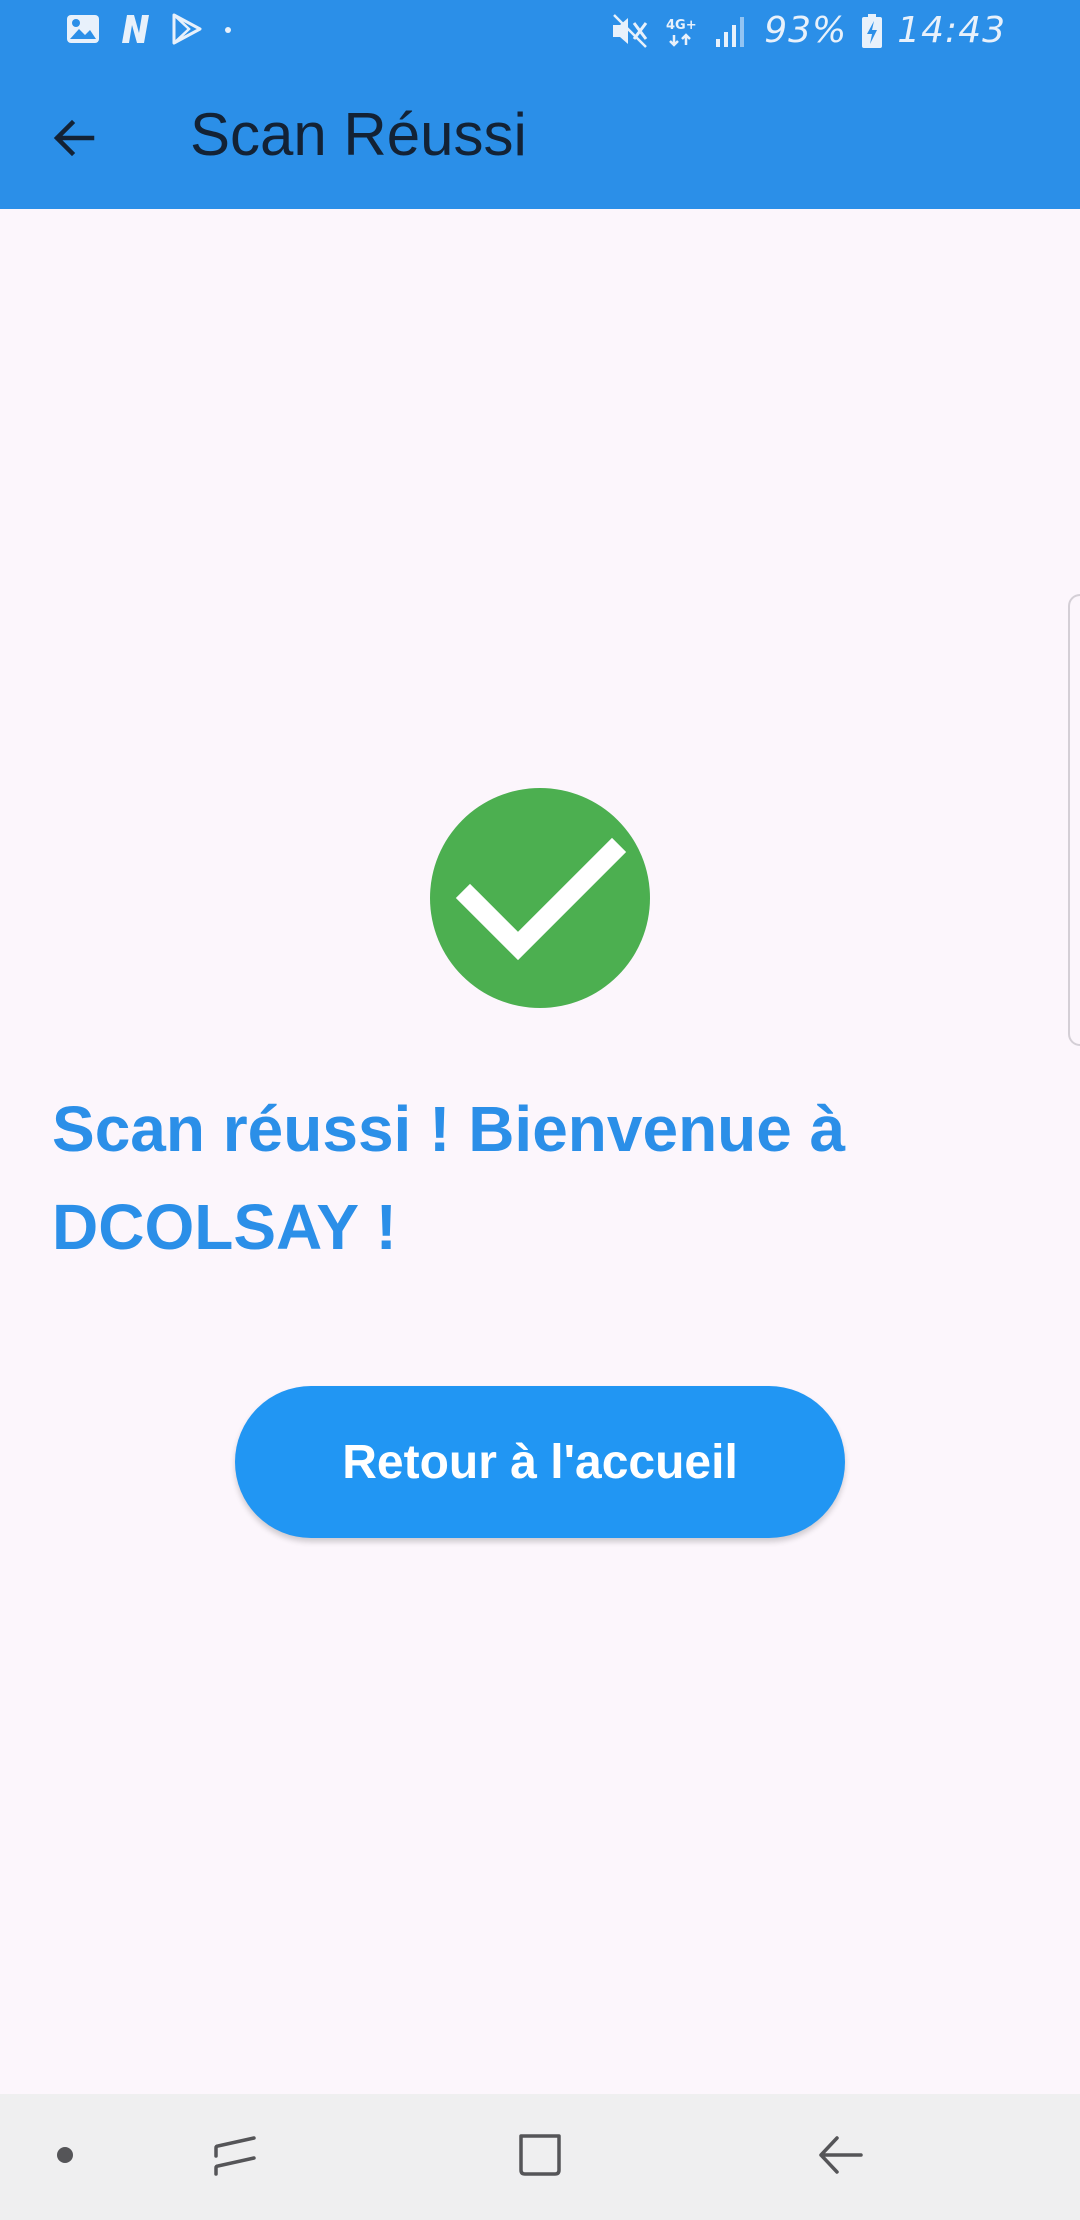 This screenshot has height=2220, width=1080. I want to click on success-message: Scan réussi ! Bienvenue à DCOLSAY !, so click(449, 1178).